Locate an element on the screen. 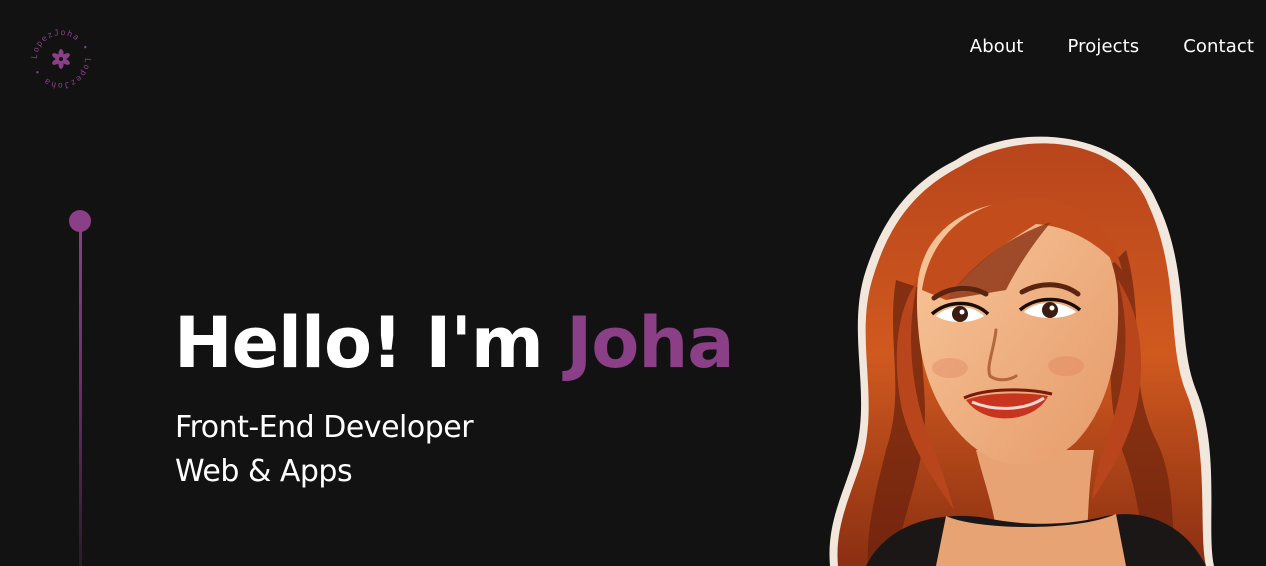  hero-subtitle-line-2: Web & Apps is located at coordinates (264, 471).